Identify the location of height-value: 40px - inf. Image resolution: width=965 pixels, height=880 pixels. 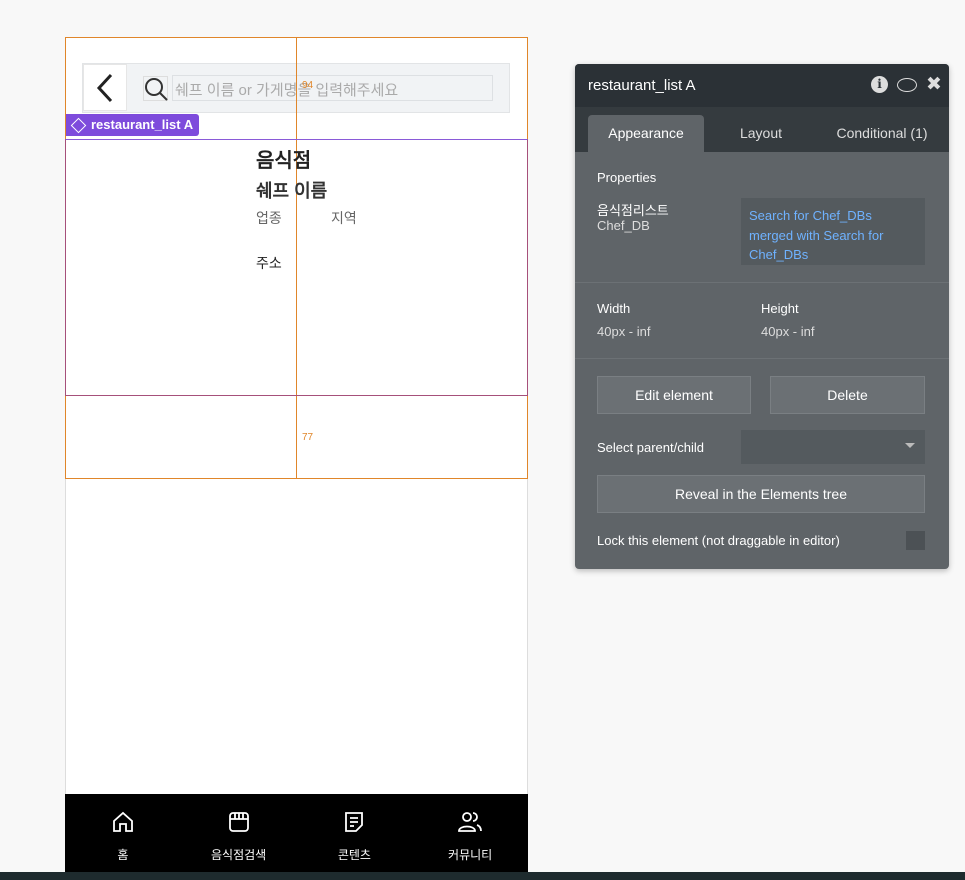
(788, 331).